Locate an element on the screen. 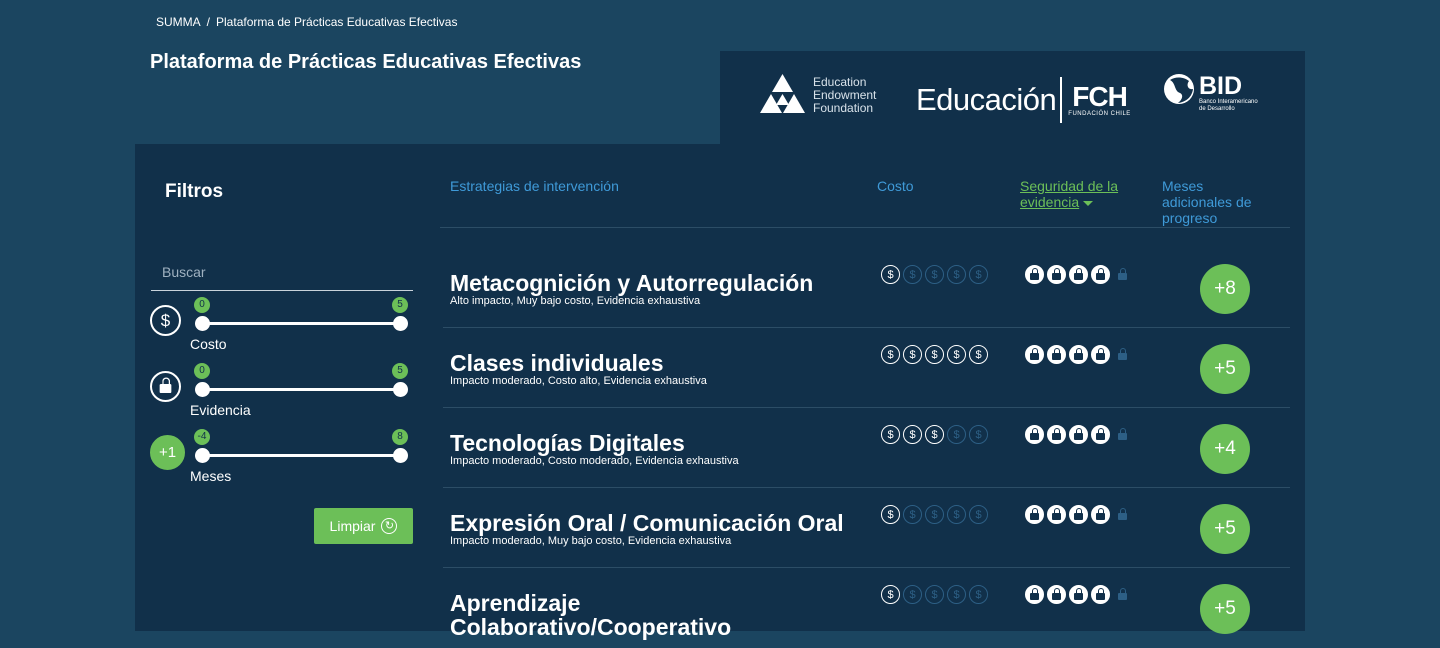 The width and height of the screenshot is (1440, 648). column-header-cost: Costo is located at coordinates (895, 186).